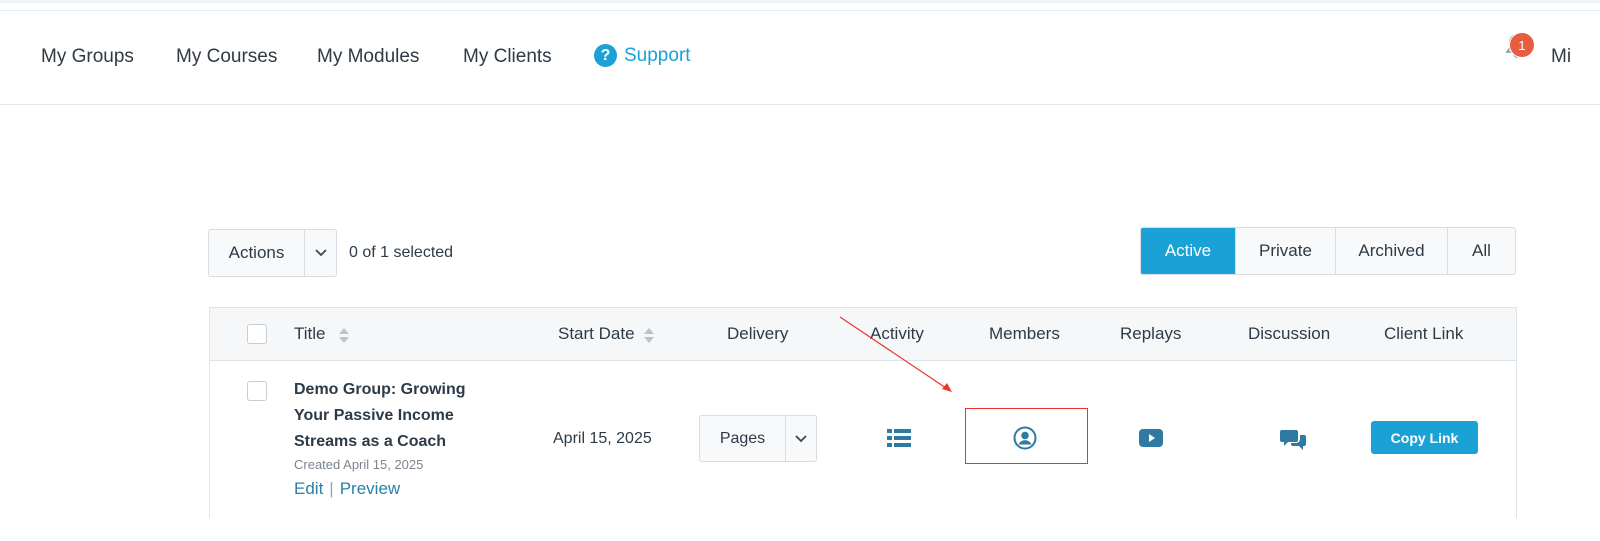  Describe the element at coordinates (899, 438) in the screenshot. I see `activity-list-icon` at that location.